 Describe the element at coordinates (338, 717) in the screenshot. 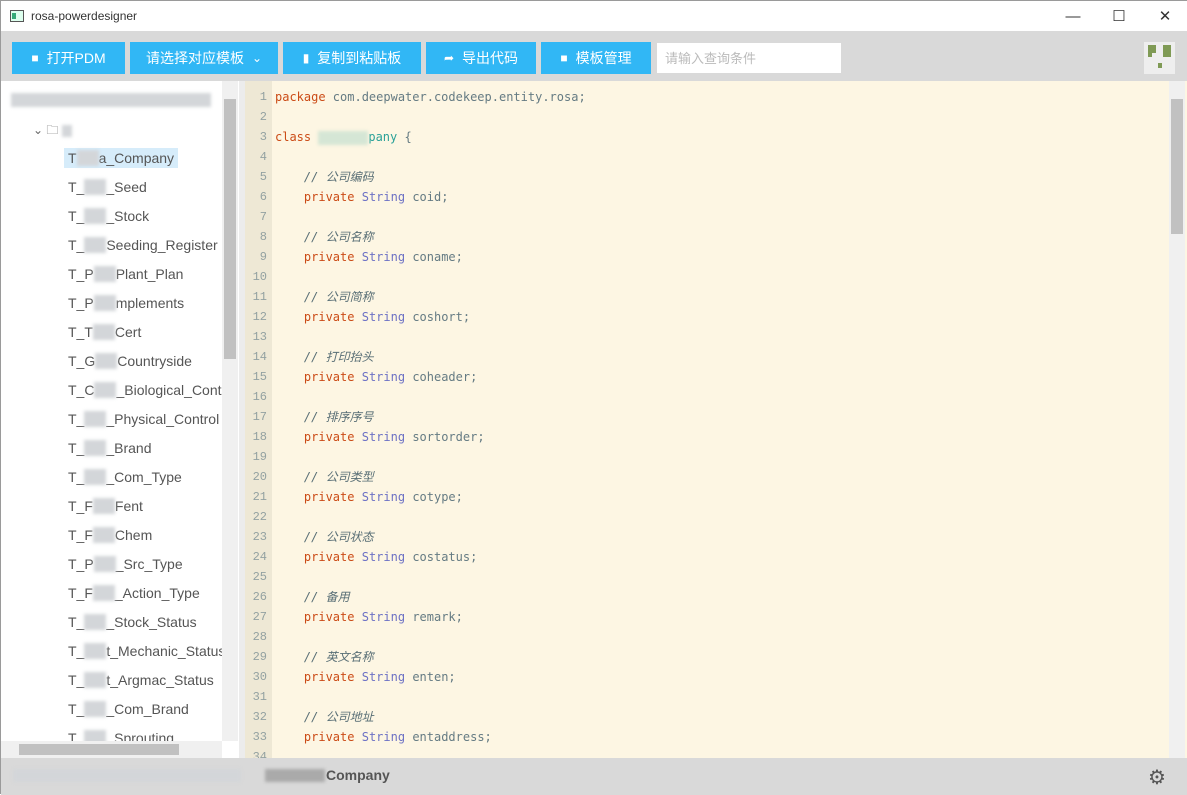

I see `comment: // 公司地址` at that location.